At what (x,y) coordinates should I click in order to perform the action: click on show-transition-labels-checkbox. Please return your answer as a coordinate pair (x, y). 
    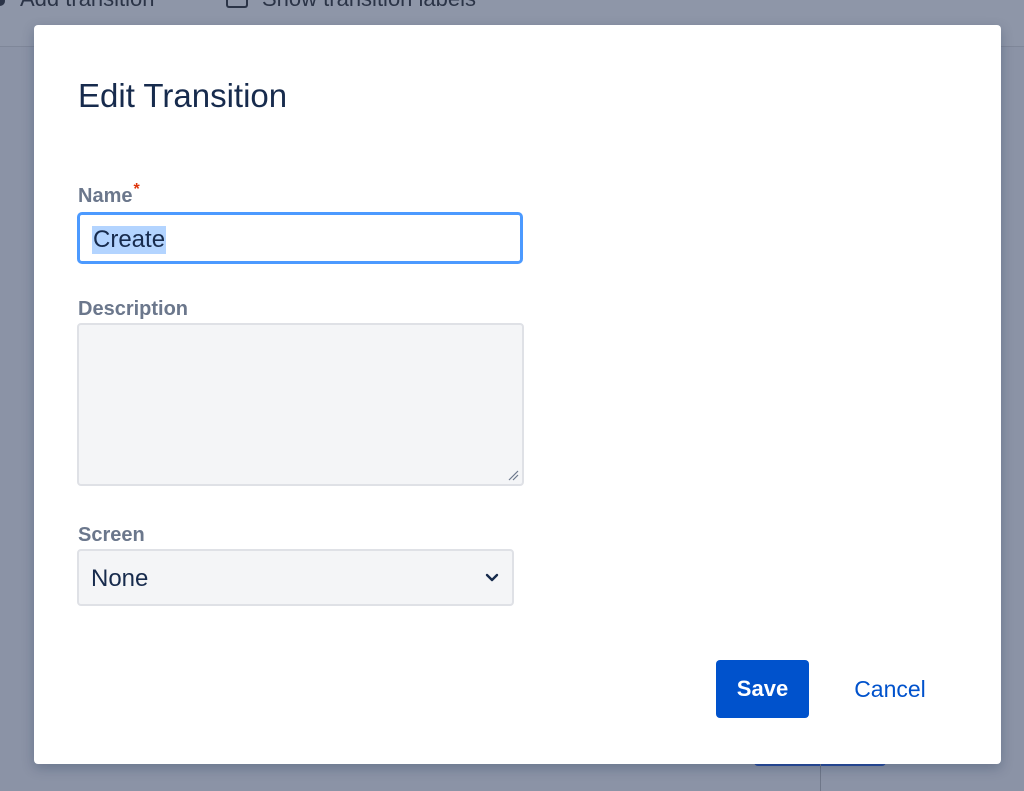
    Looking at the image, I should click on (237, 4).